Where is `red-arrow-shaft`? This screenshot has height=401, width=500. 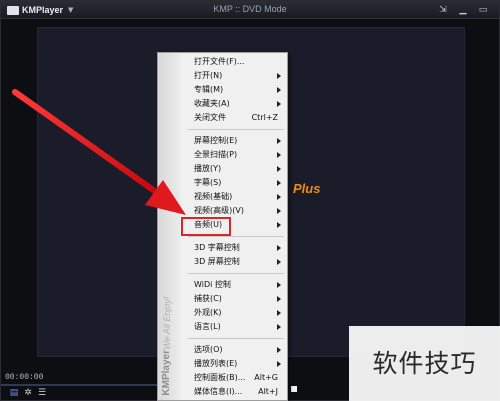 red-arrow-shaft is located at coordinates (89, 144).